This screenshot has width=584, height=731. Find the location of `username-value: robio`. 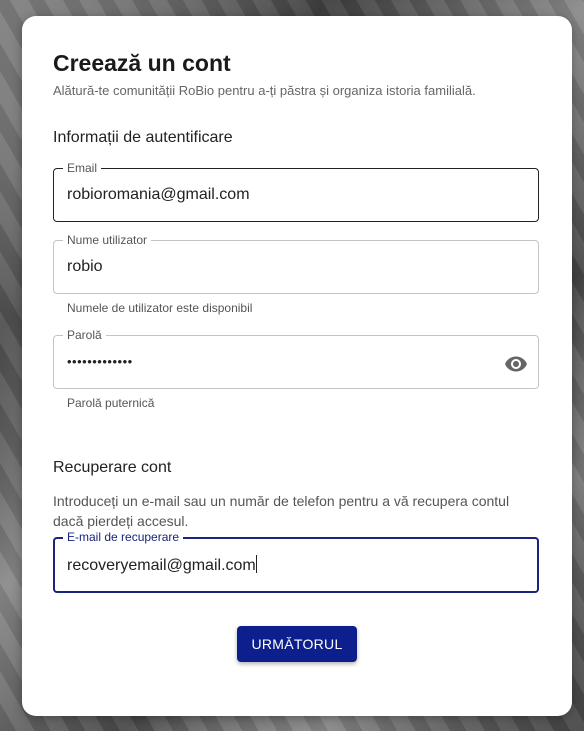

username-value: robio is located at coordinates (85, 267).